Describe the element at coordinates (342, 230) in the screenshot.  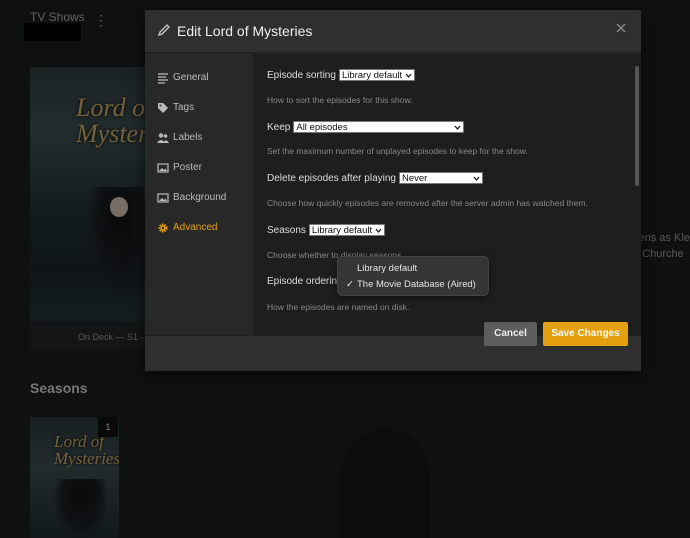
I see `seasons-value: Library default` at that location.